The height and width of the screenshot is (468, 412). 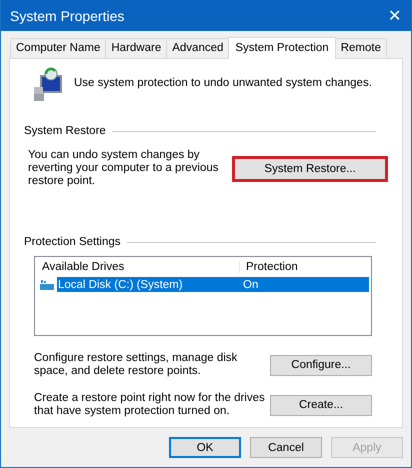 What do you see at coordinates (137, 267) in the screenshot?
I see `column-header: Available Drives` at bounding box center [137, 267].